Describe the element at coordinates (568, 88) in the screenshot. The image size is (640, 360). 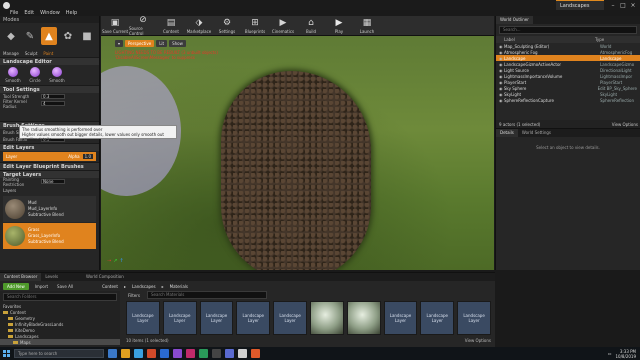
I see `outliner-row: ◉ Sky Sphere Edit BP_Sky_Sphere` at that location.